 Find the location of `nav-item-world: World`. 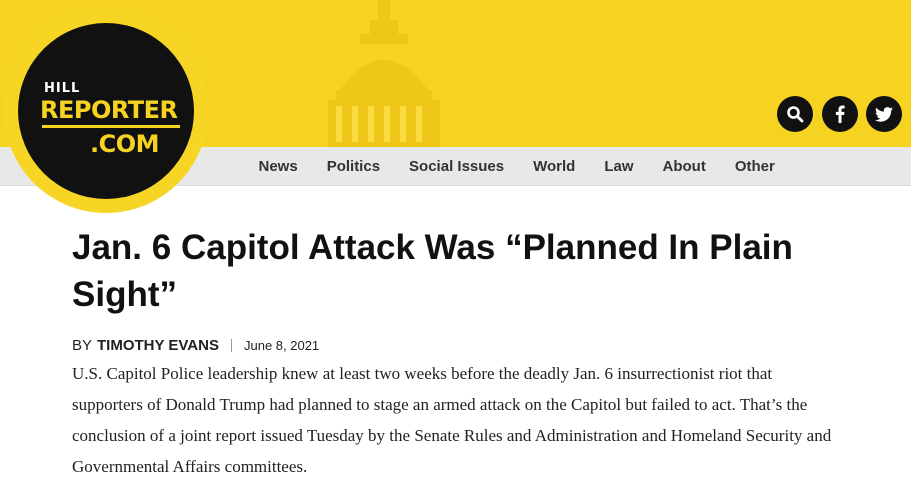

nav-item-world: World is located at coordinates (554, 166).